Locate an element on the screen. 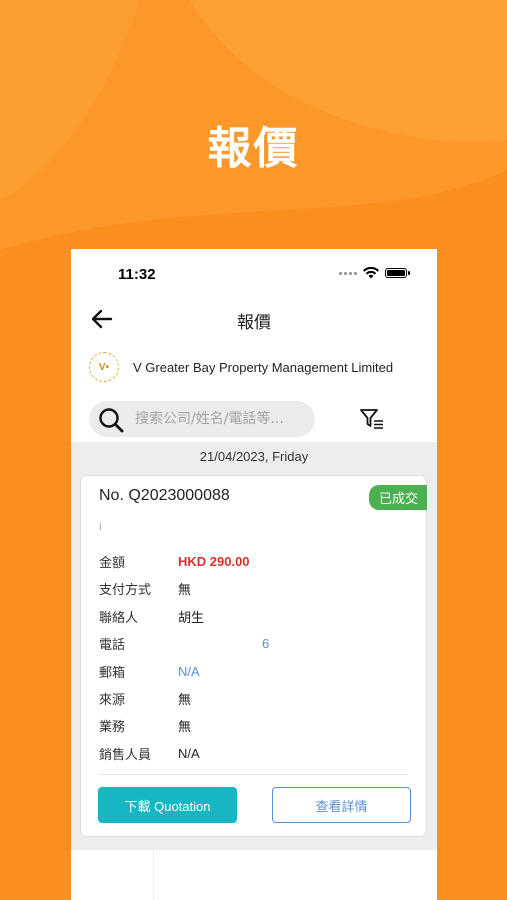 Image resolution: width=507 pixels, height=900 pixels. field-label: 金額 is located at coordinates (112, 563).